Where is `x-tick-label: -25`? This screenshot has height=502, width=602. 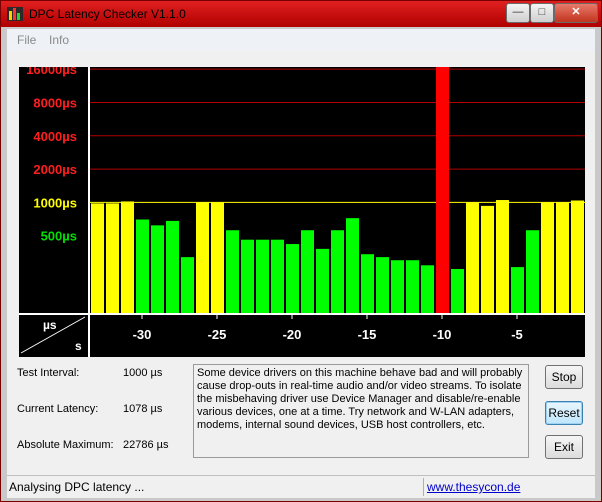 x-tick-label: -25 is located at coordinates (217, 334).